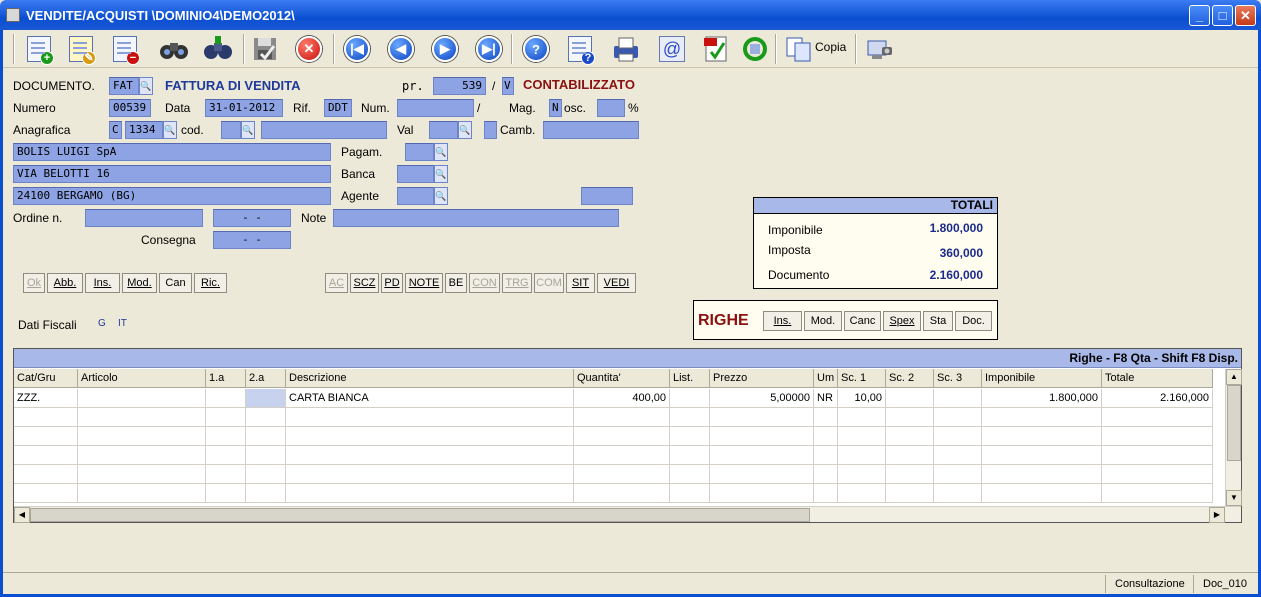  Describe the element at coordinates (231, 130) in the screenshot. I see `cod-field` at that location.